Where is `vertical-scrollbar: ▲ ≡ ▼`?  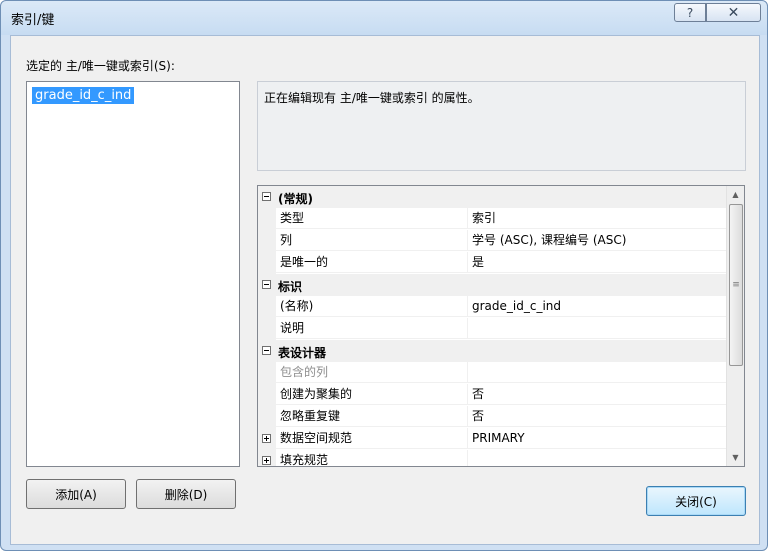
vertical-scrollbar: ▲ ≡ ▼ is located at coordinates (735, 326).